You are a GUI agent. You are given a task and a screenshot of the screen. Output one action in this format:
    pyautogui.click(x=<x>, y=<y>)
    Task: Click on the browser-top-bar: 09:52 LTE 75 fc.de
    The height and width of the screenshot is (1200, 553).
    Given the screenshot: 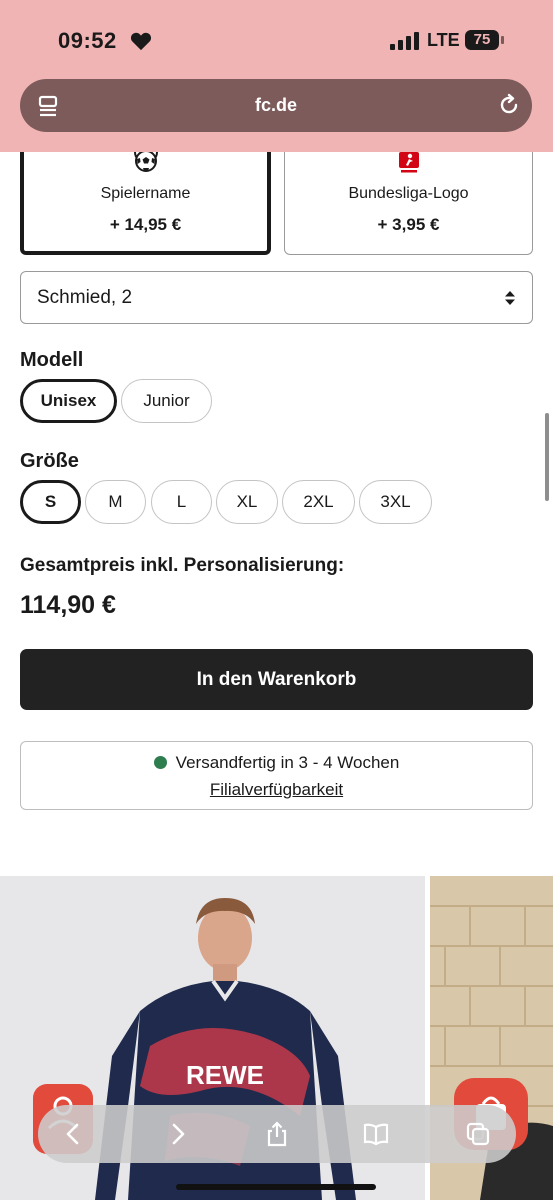 What is the action you would take?
    pyautogui.click(x=276, y=76)
    